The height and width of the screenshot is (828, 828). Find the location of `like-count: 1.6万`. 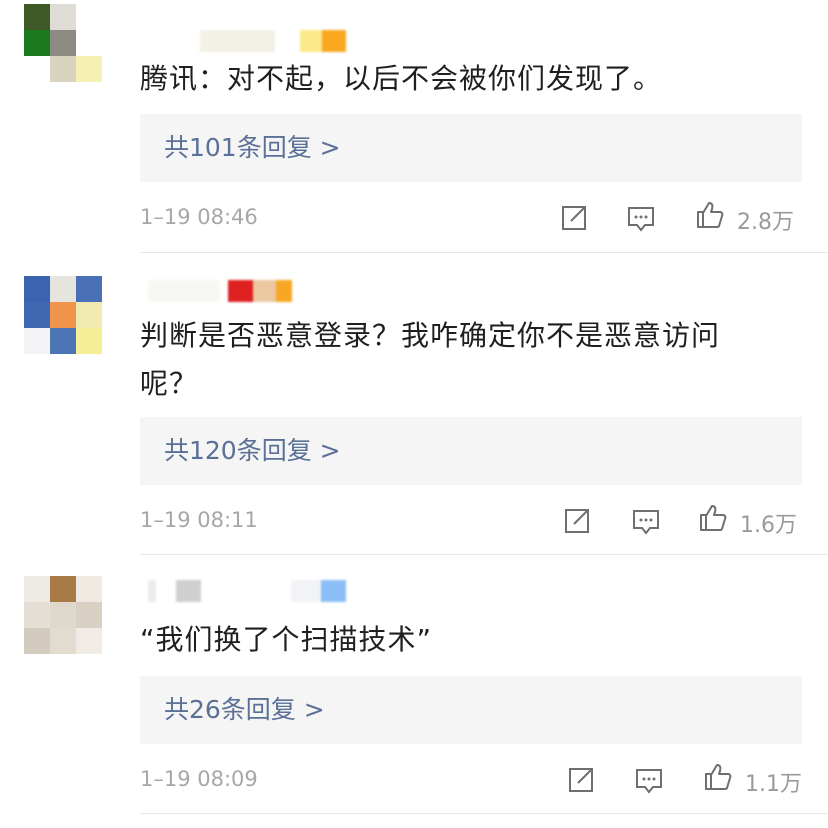

like-count: 1.6万 is located at coordinates (768, 525).